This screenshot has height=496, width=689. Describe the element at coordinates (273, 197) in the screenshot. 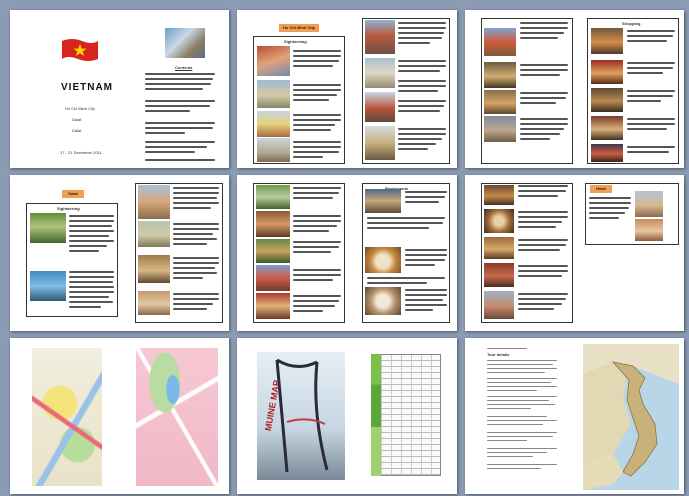

I see `photo-waterfall` at that location.